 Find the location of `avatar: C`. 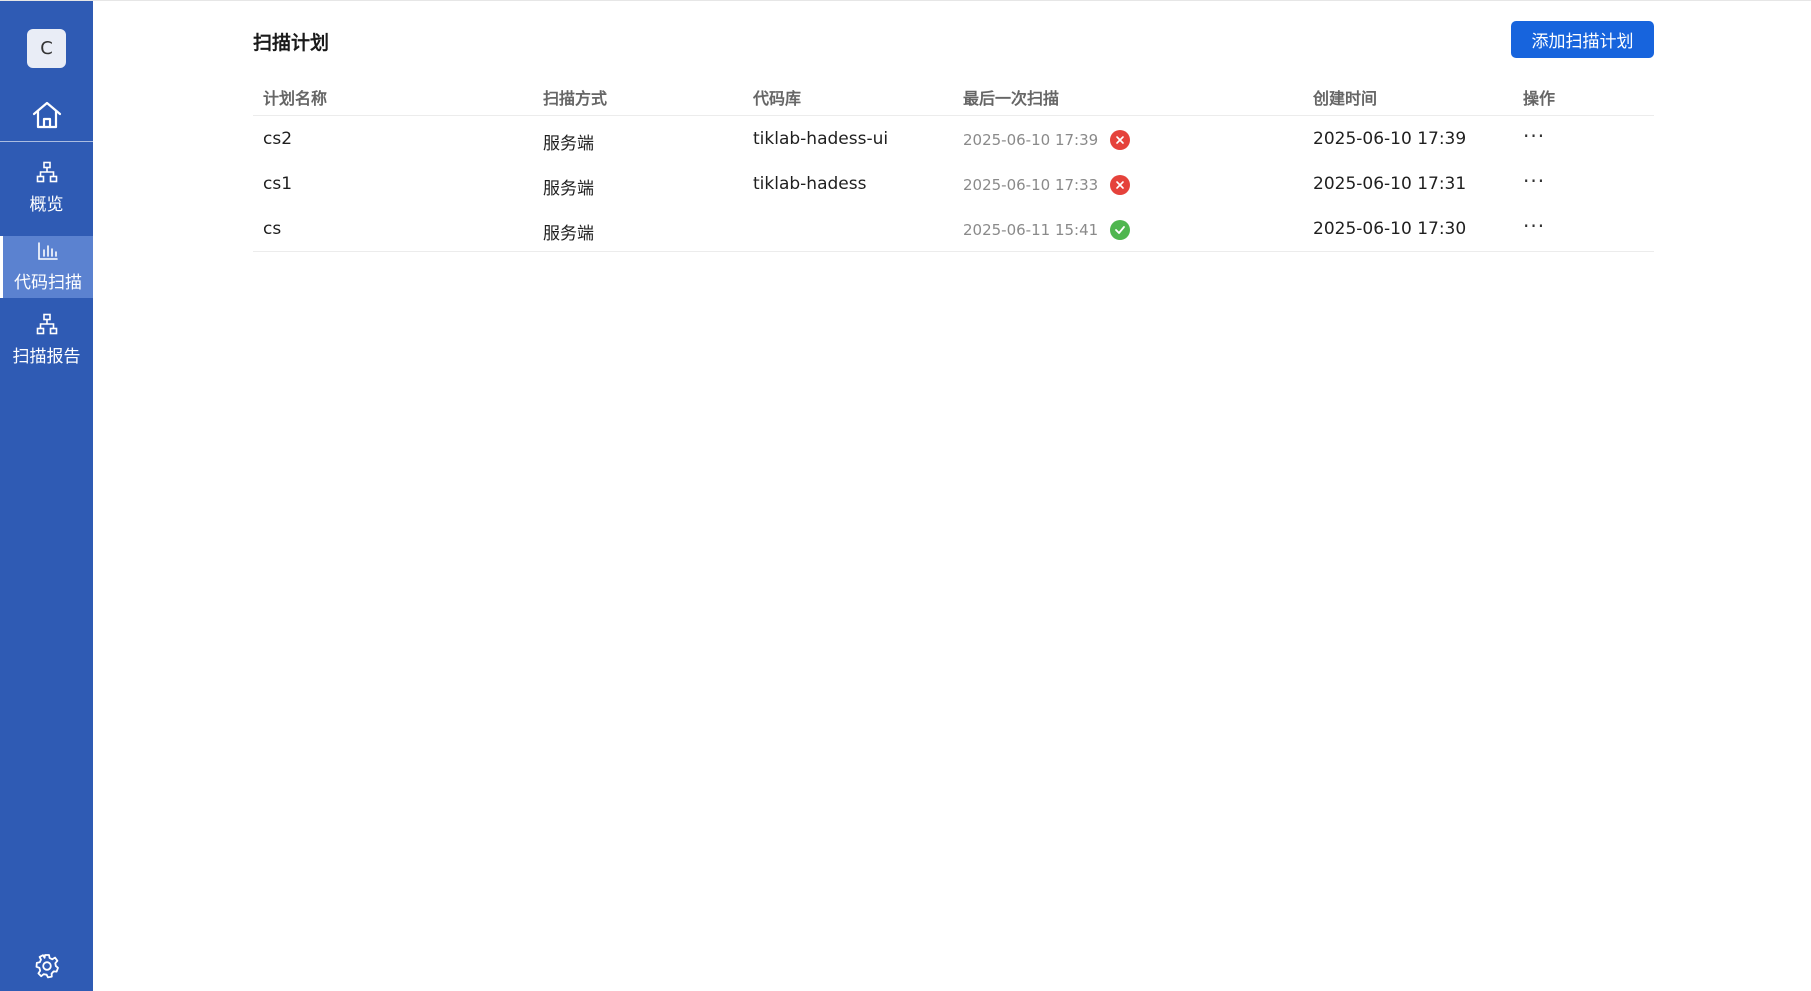

avatar: C is located at coordinates (46, 48).